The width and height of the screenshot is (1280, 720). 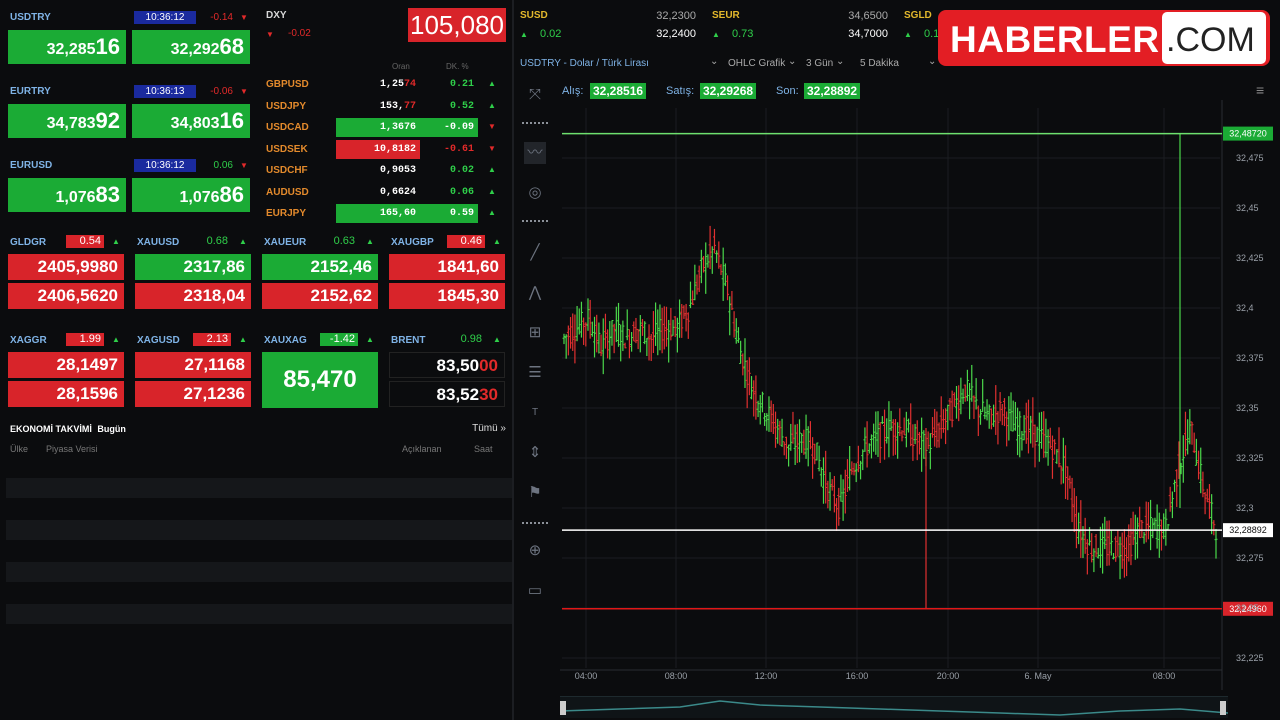 What do you see at coordinates (535, 523) in the screenshot?
I see `toolbar-separator` at bounding box center [535, 523].